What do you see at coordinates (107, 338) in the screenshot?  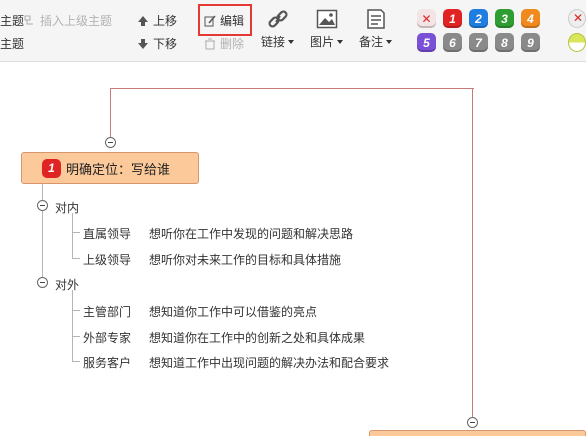 I see `item-role: 外部专家` at bounding box center [107, 338].